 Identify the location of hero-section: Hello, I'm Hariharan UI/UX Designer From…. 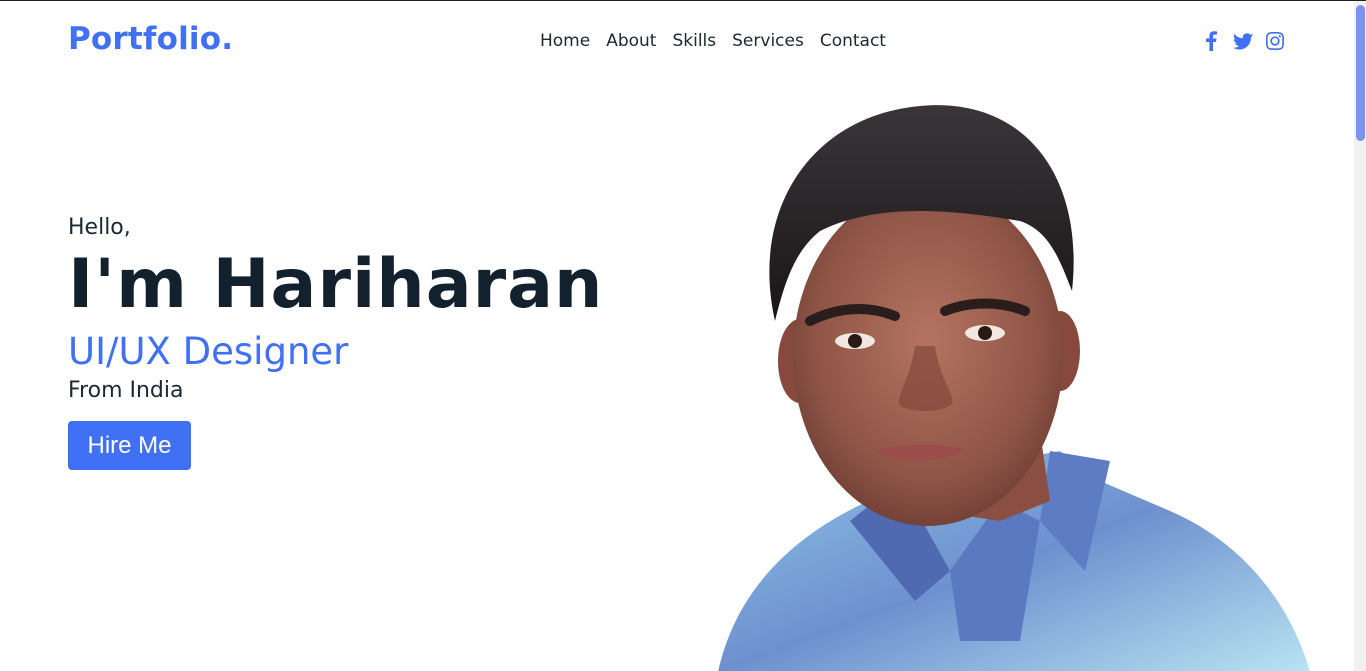
(335, 342).